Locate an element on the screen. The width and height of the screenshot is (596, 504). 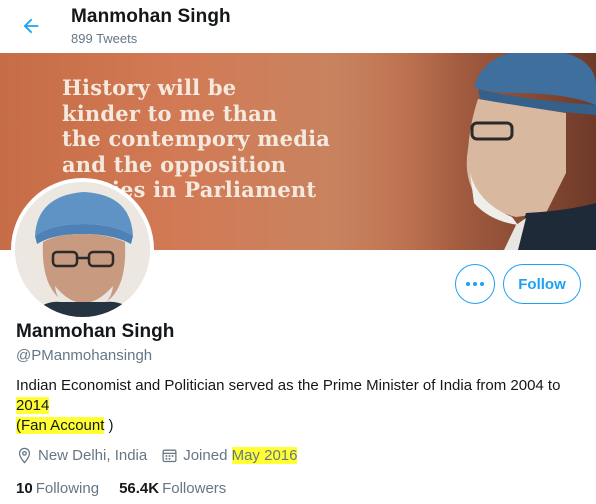
joined-month-highlight: May 2016 is located at coordinates (264, 455).